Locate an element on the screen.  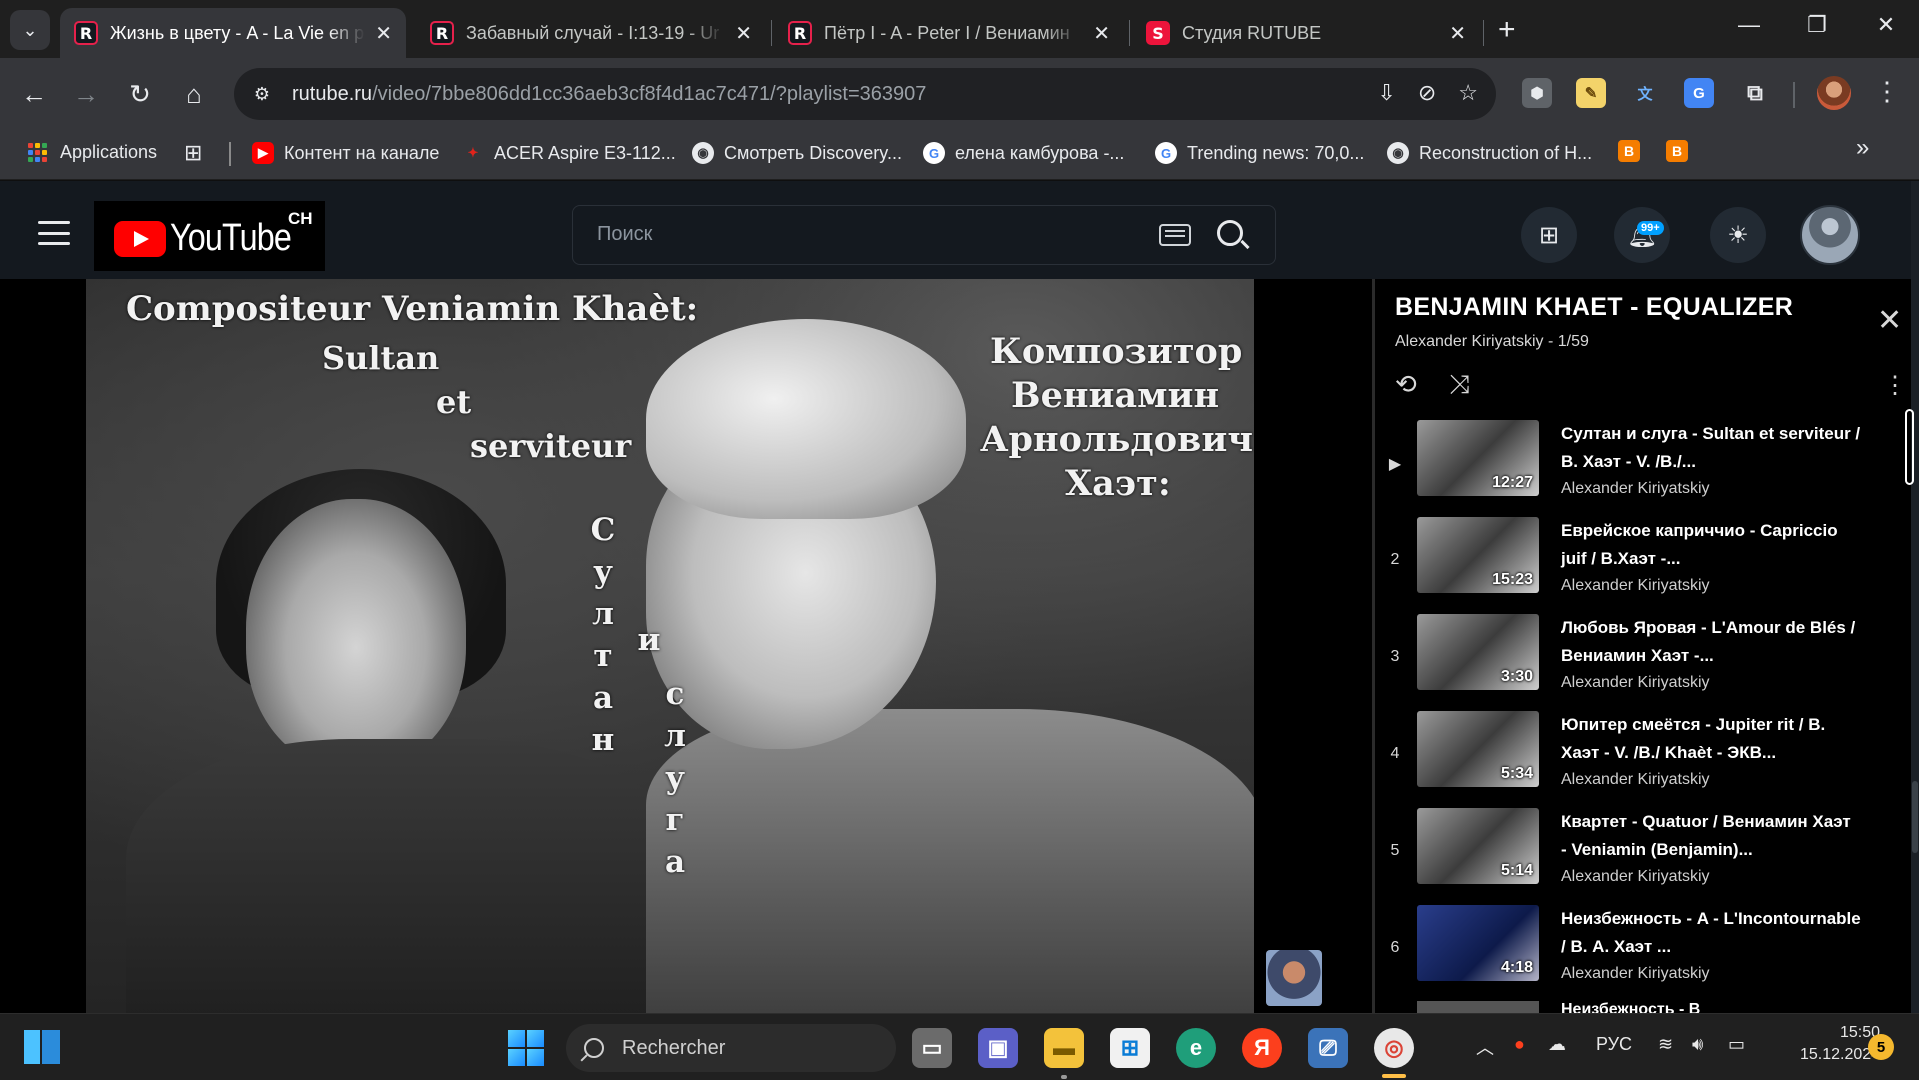
yandex-tray-icon: ● is located at coordinates (1519, 1044).